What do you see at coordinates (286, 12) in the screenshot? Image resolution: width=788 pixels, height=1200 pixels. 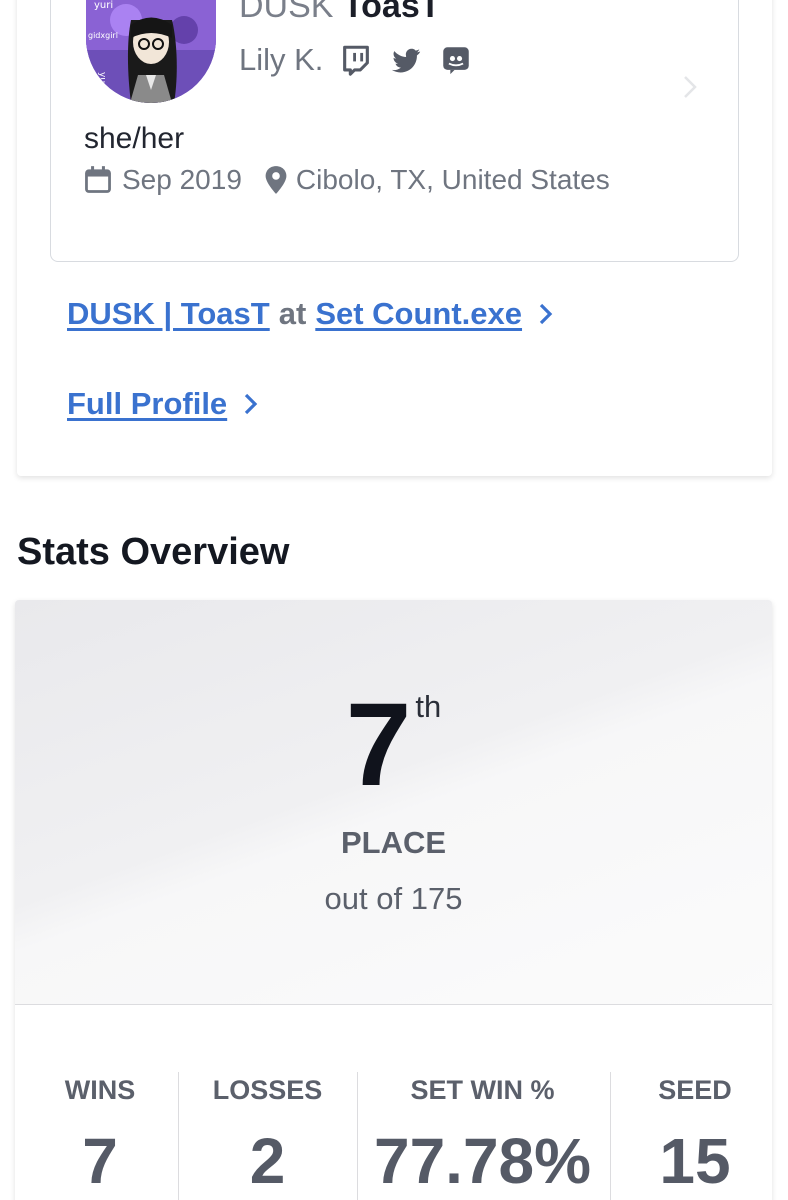 I see `sponsor-prefix: DUSK` at bounding box center [286, 12].